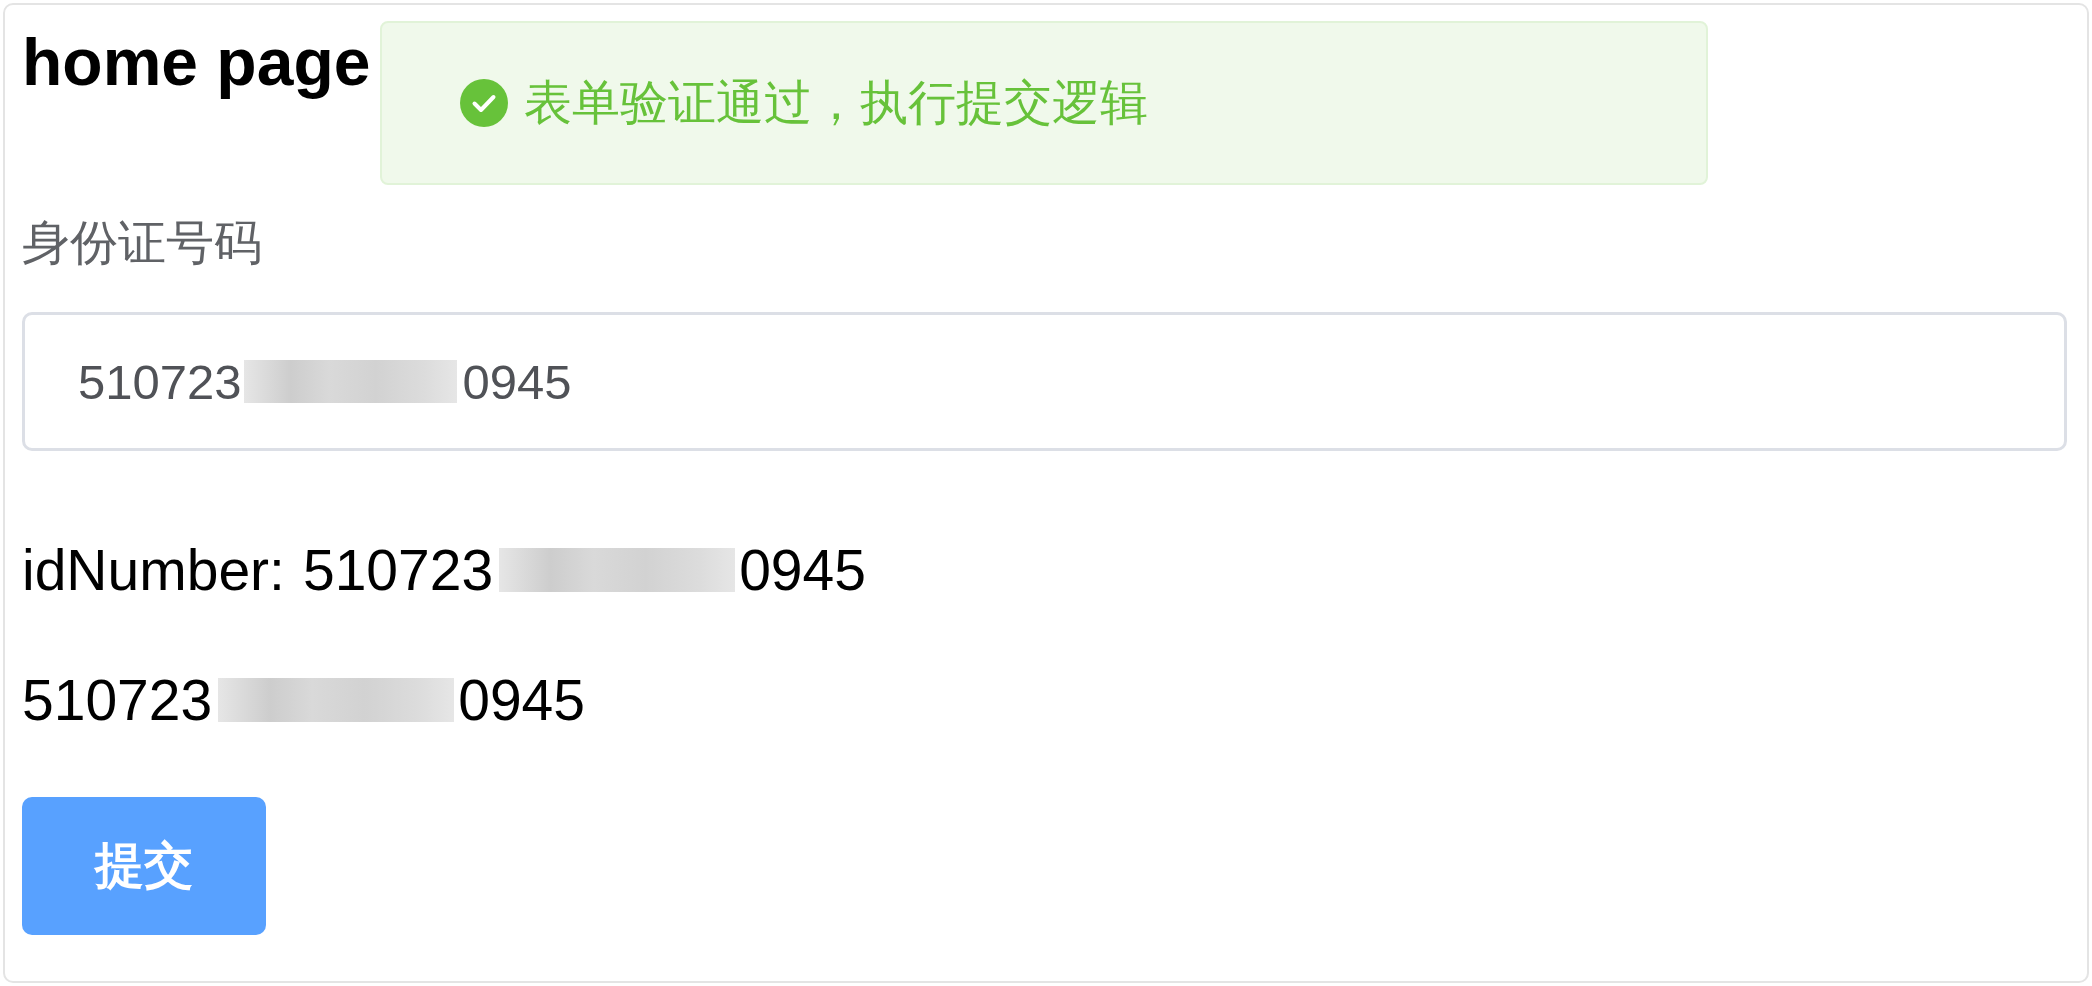 This screenshot has width=2092, height=986. I want to click on message-text: 表单验证通过，执行提交逻辑, so click(836, 103).